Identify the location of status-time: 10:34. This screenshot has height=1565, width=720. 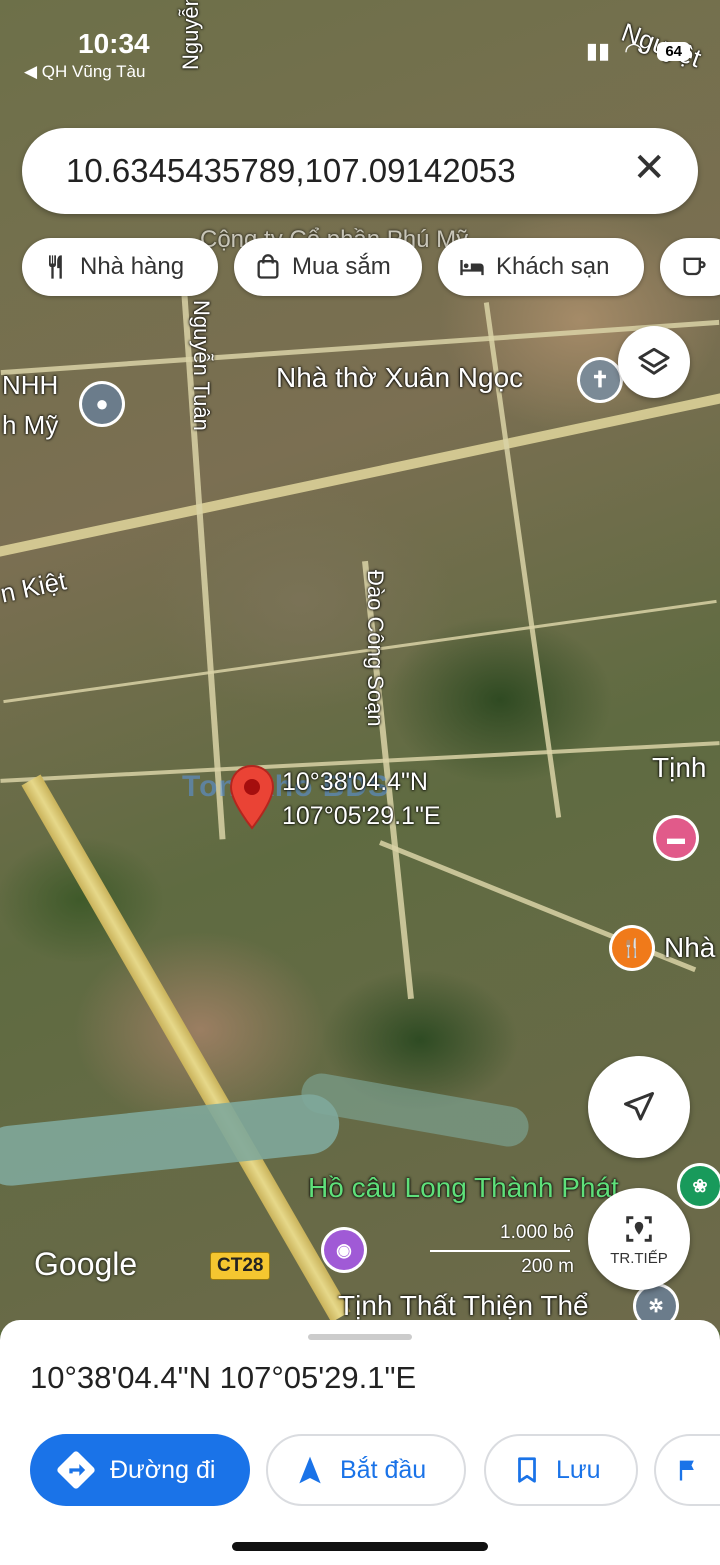
(114, 43).